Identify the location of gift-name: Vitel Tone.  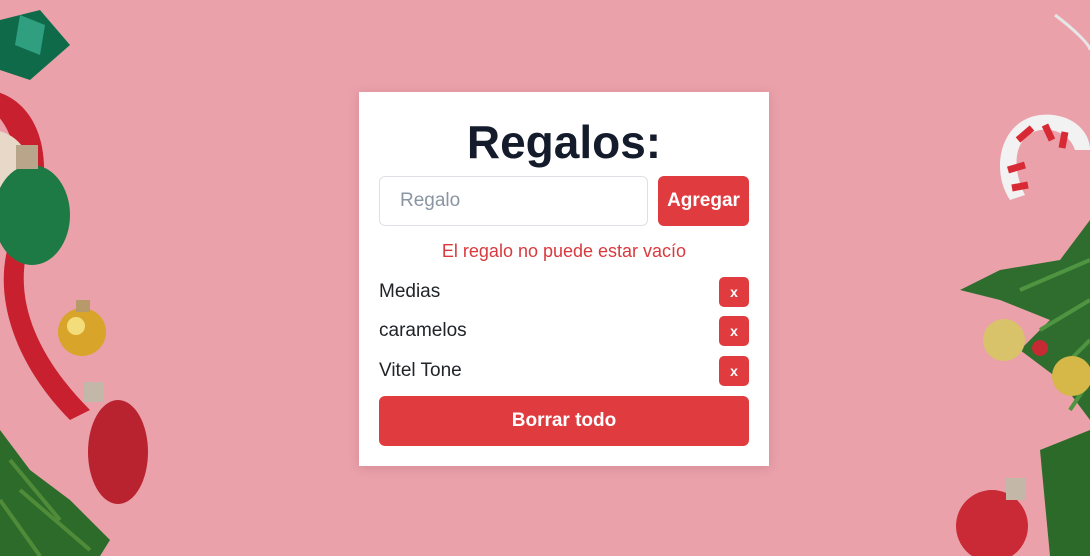
(420, 370).